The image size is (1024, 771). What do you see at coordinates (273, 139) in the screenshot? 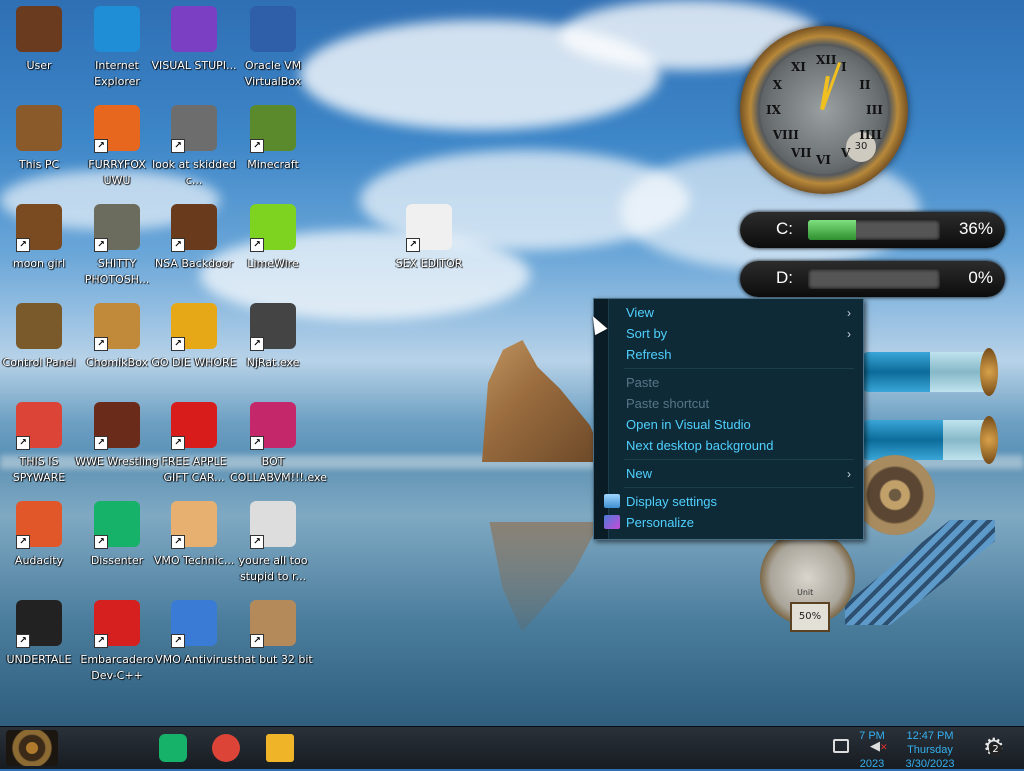
I see `desktop-icon: ↗ Minecraft` at bounding box center [273, 139].